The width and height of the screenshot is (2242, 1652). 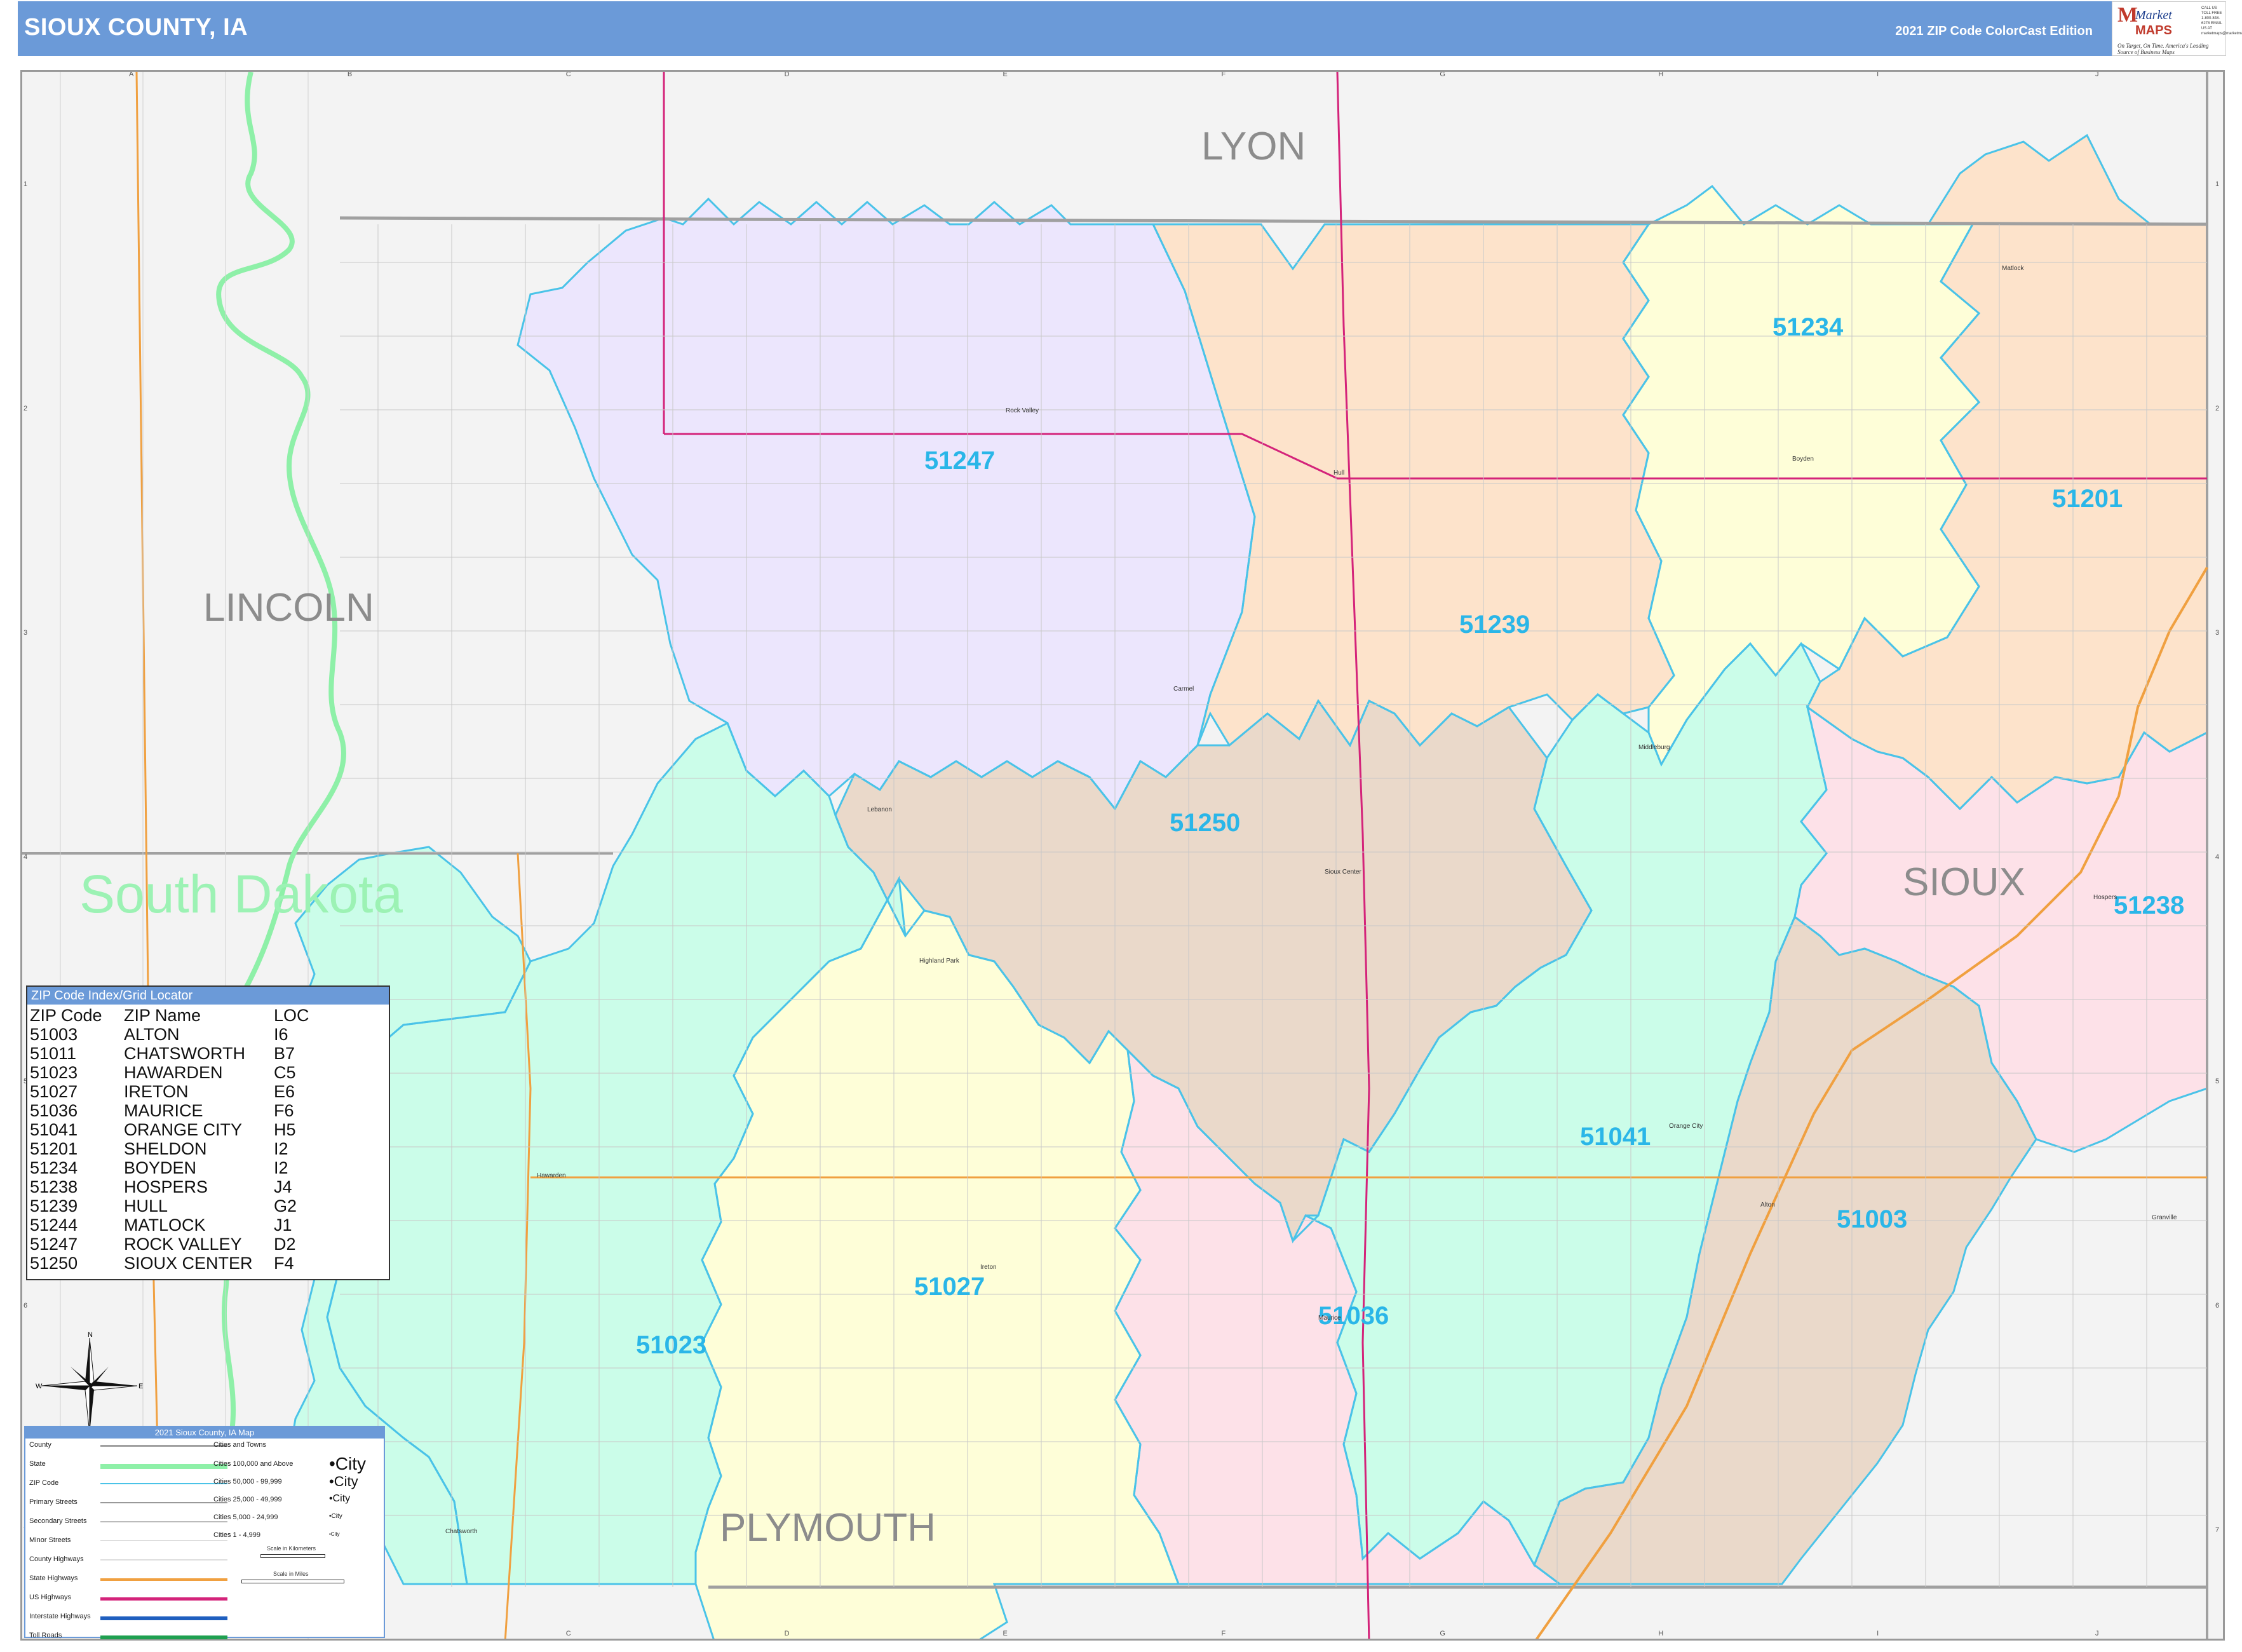 I want to click on zip-index-loc: F6, so click(x=284, y=1111).